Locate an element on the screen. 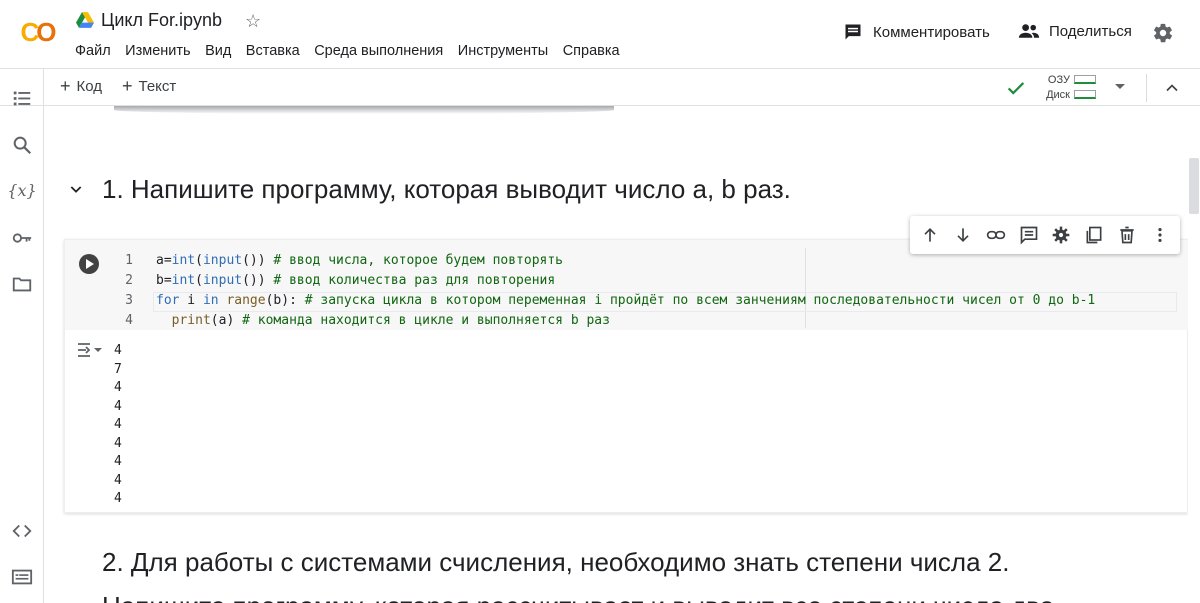 The width and height of the screenshot is (1200, 603). toolbar-divider is located at coordinates (1146, 88).